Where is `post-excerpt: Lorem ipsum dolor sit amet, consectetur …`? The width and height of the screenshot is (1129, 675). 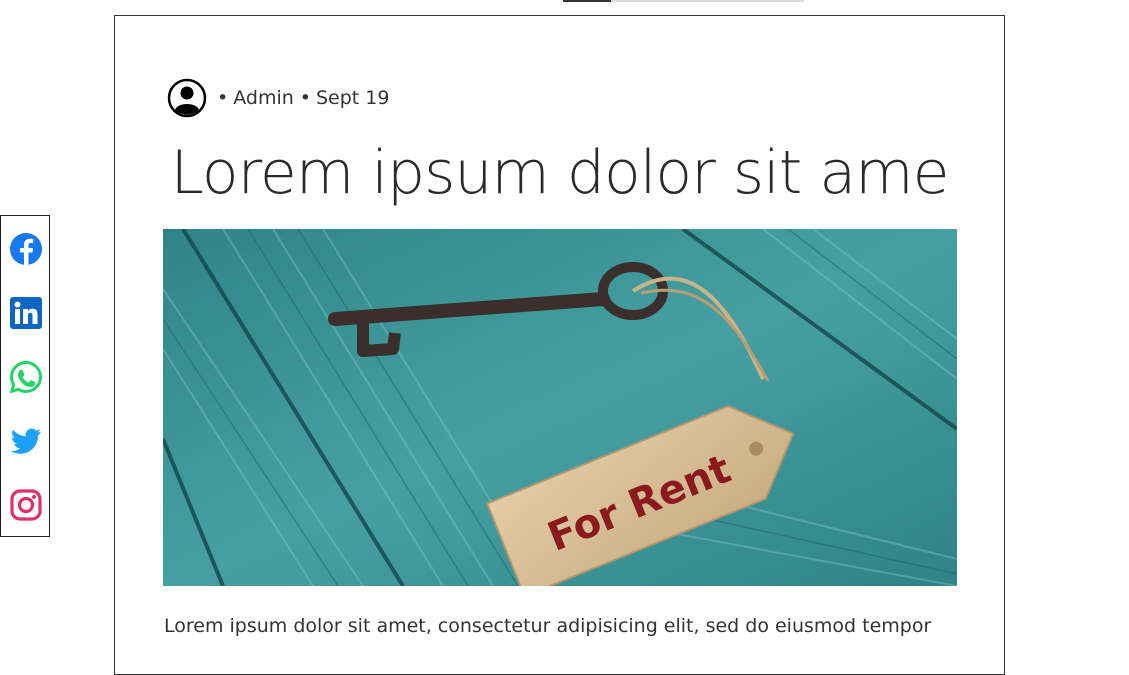 post-excerpt: Lorem ipsum dolor sit amet, consectetur … is located at coordinates (548, 626).